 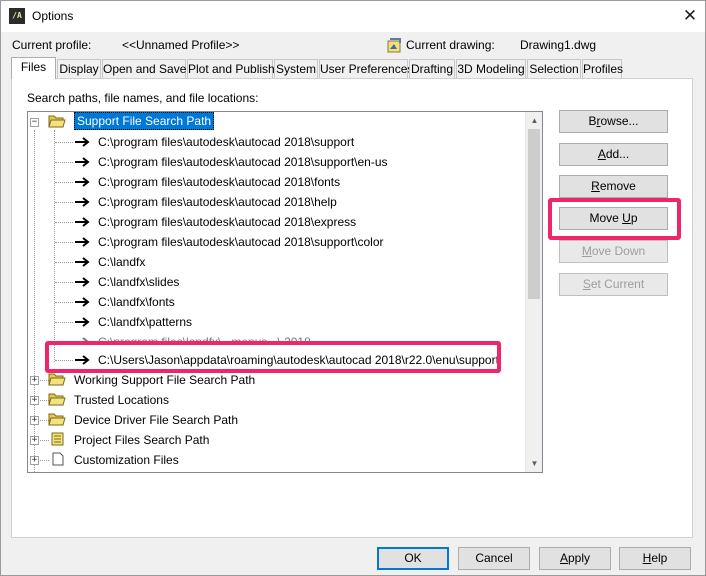 What do you see at coordinates (142, 440) in the screenshot?
I see `tree-node-label: Project Files Search Path` at bounding box center [142, 440].